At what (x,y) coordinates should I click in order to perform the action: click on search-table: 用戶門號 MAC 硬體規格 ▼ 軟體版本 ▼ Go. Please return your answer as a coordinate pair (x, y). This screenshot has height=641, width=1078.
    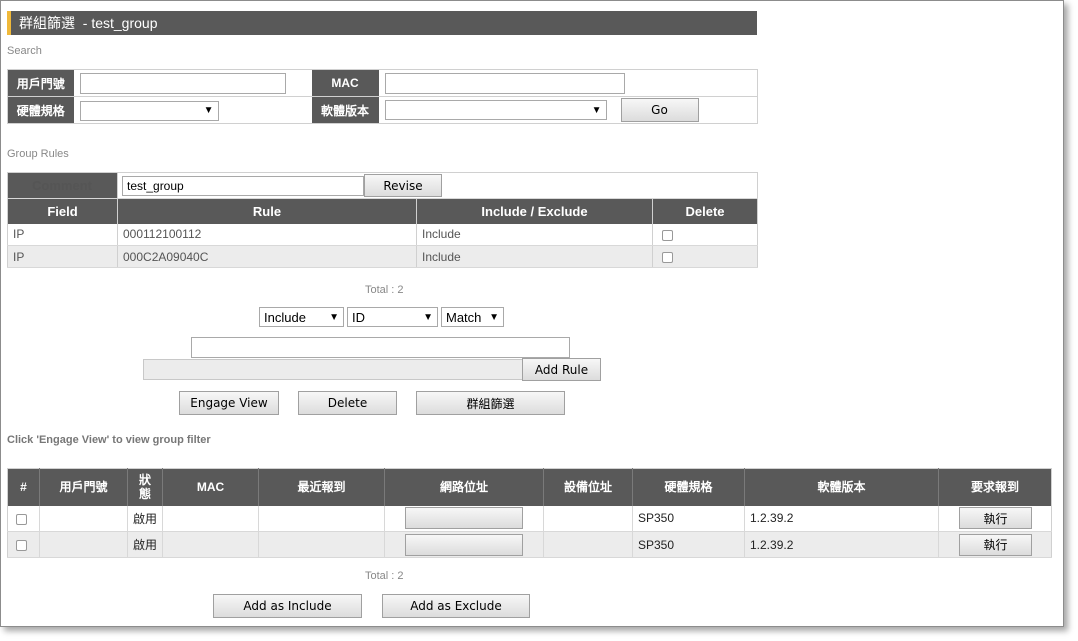
    Looking at the image, I should click on (382, 96).